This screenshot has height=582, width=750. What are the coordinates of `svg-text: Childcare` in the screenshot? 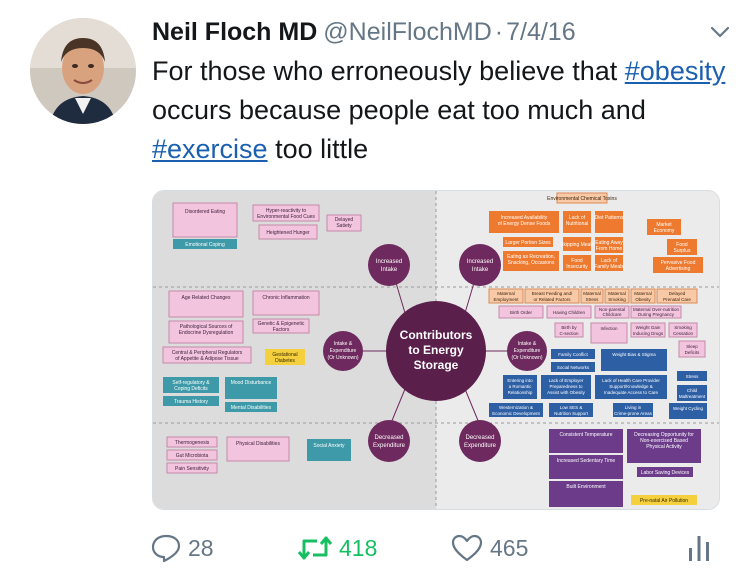 It's located at (612, 314).